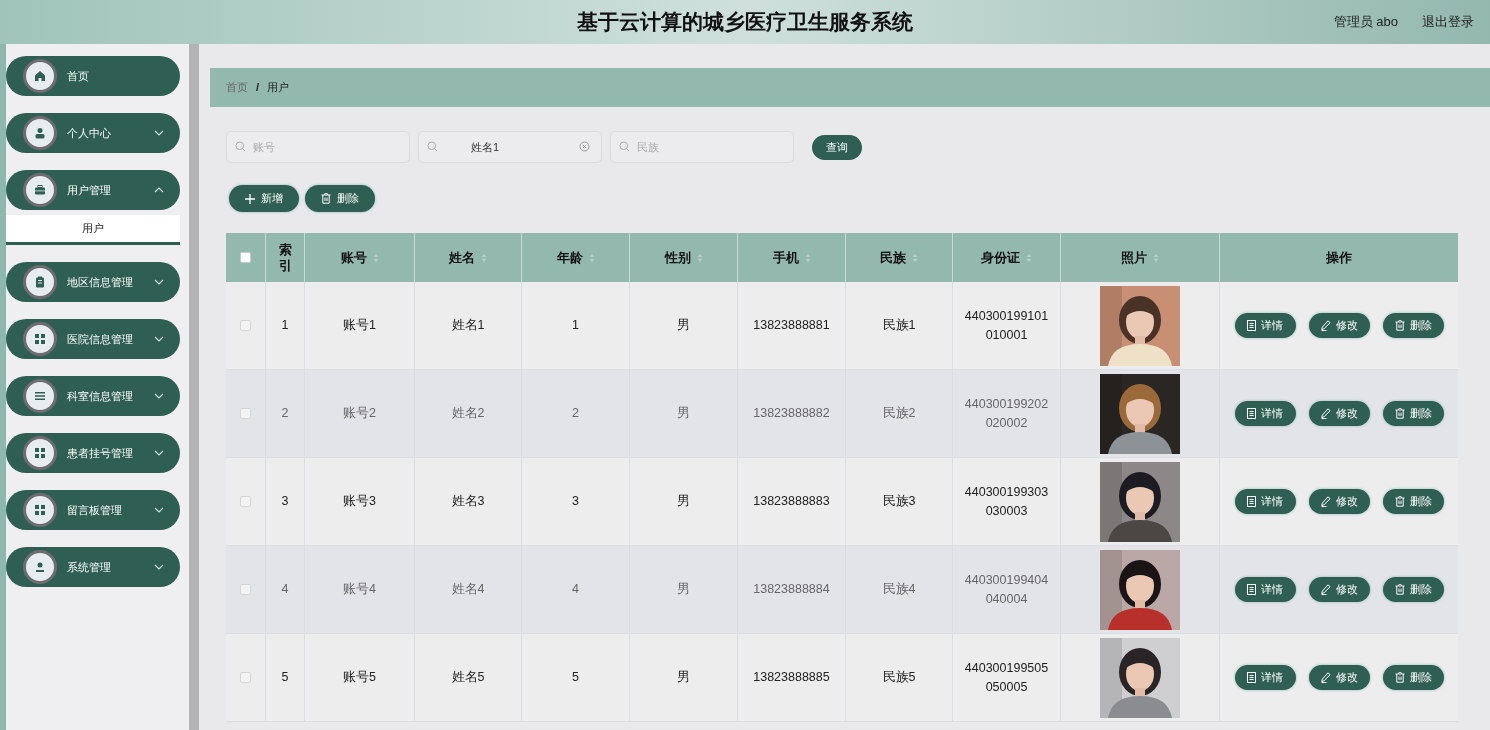 The height and width of the screenshot is (730, 1490). What do you see at coordinates (40, 396) in the screenshot?
I see `menu-icon` at bounding box center [40, 396].